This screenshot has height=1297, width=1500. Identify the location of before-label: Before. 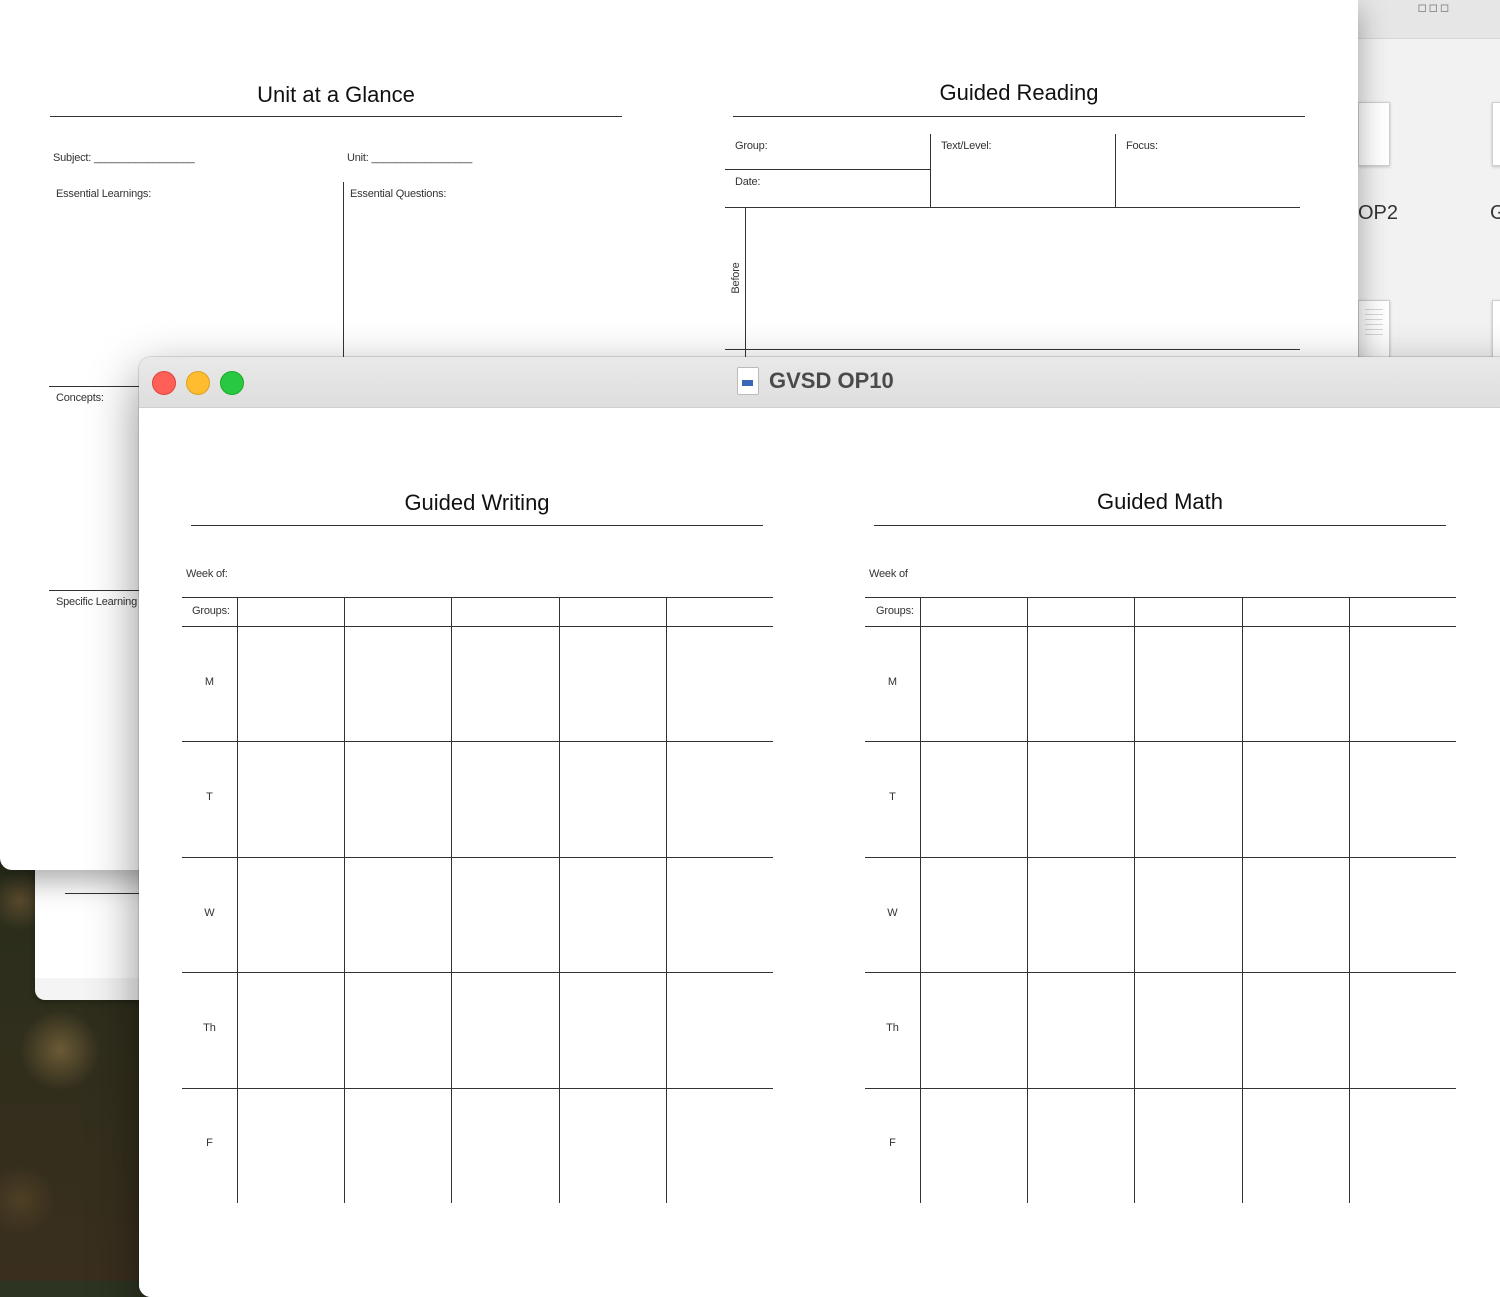
(736, 278).